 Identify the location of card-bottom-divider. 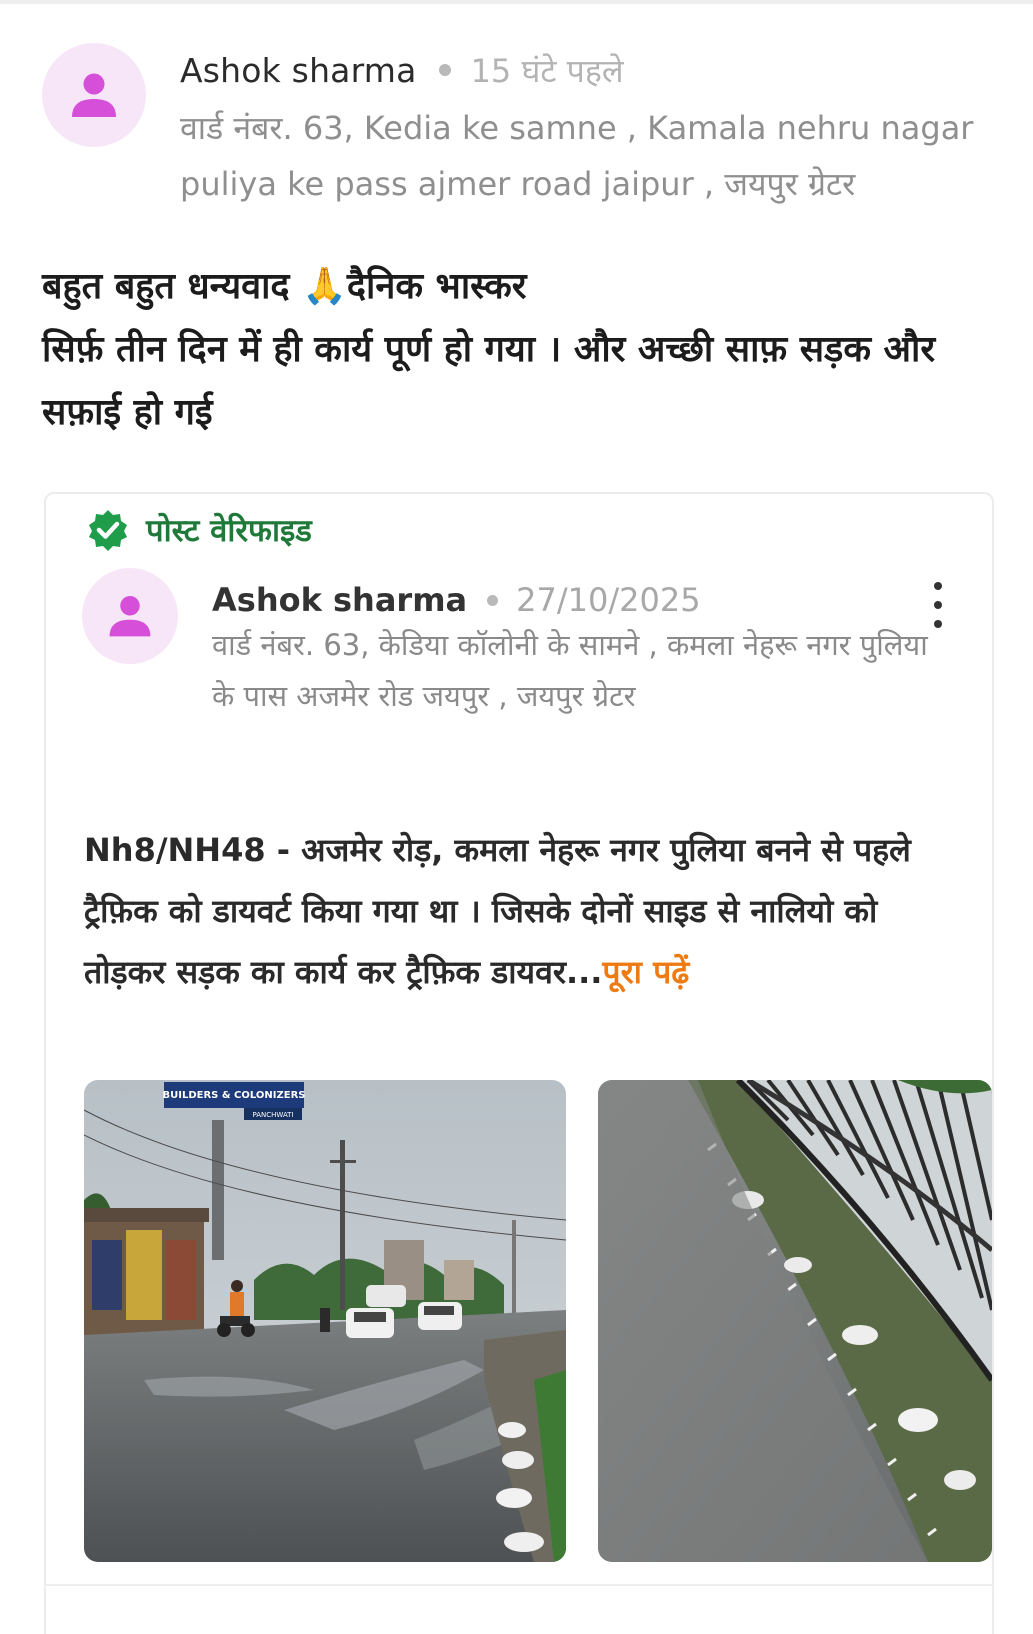
(519, 1585).